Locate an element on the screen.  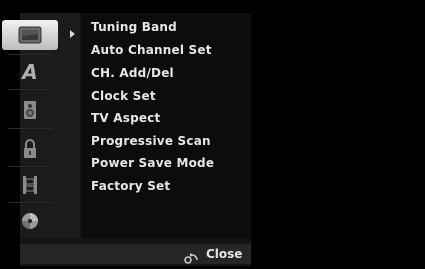
menu-item-auto-channel-set: Auto Channel Set is located at coordinates (151, 50).